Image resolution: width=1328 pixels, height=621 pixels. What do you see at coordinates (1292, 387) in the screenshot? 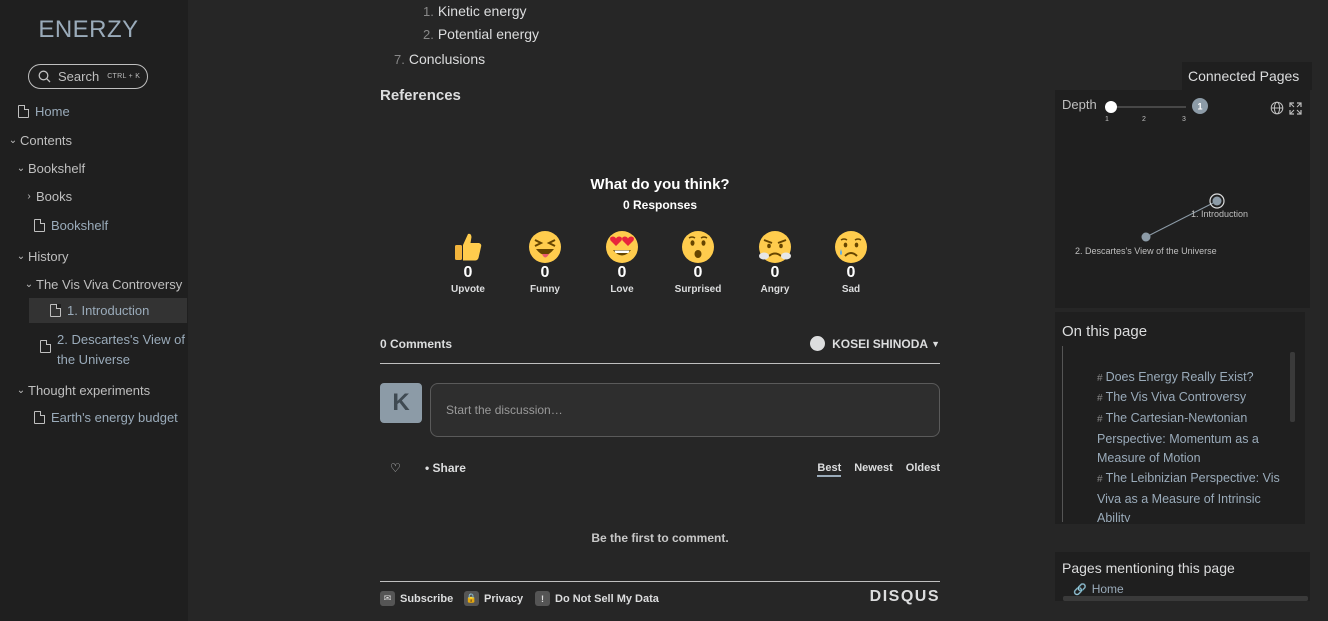
I see `scrollbar` at bounding box center [1292, 387].